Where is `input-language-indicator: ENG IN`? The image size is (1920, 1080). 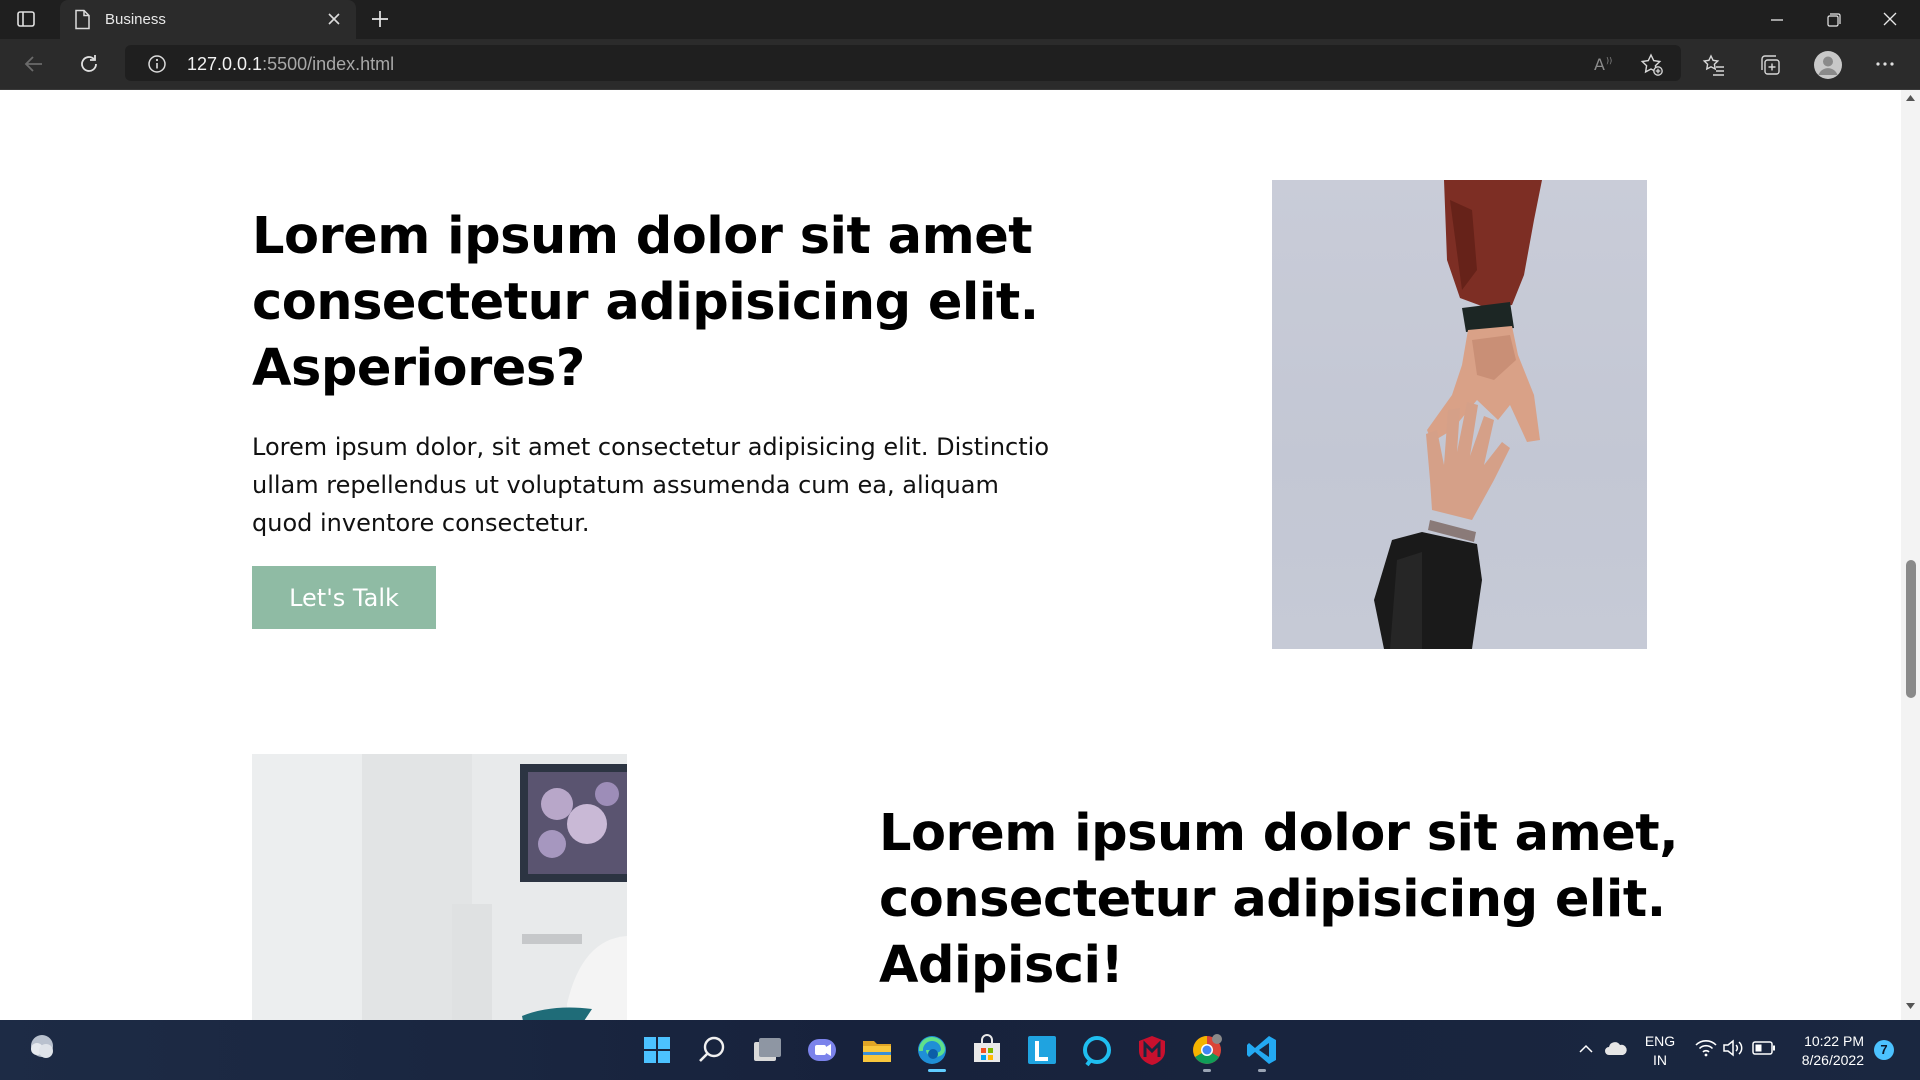
input-language-indicator: ENG IN is located at coordinates (1660, 1051).